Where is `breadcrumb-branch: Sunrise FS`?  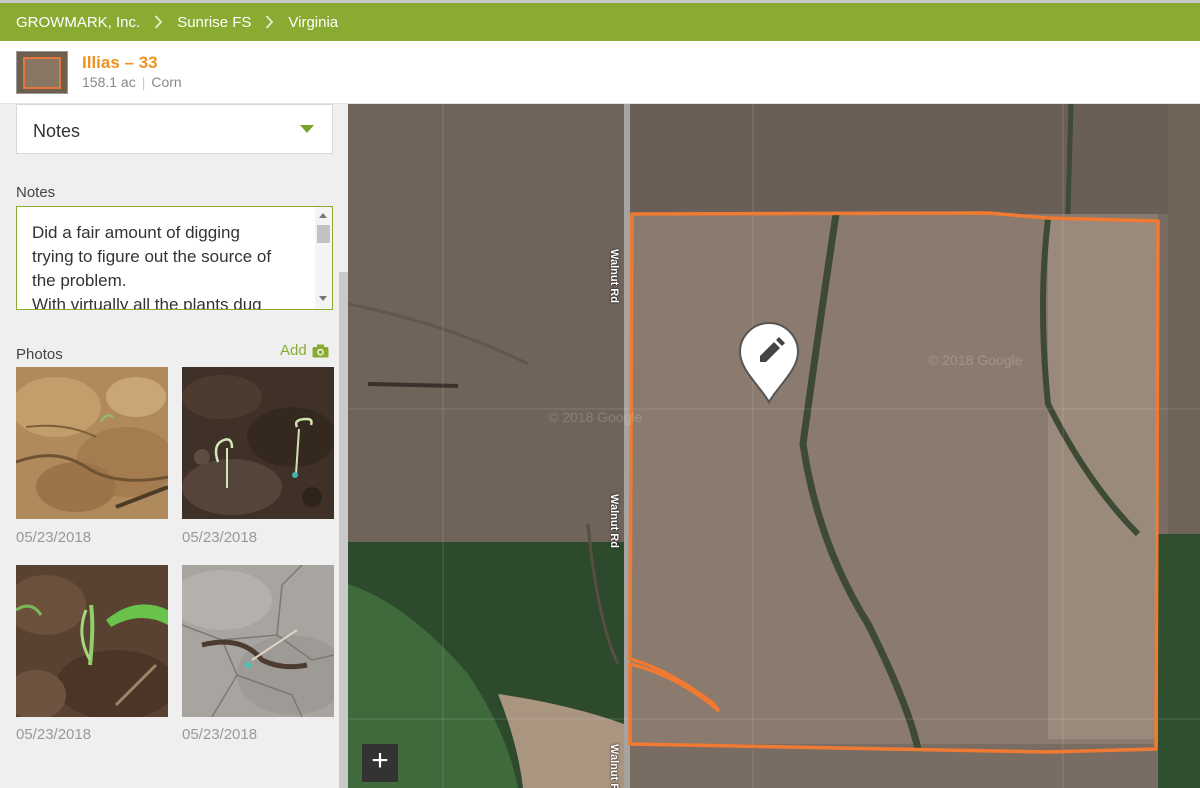
breadcrumb-branch: Sunrise FS is located at coordinates (214, 22).